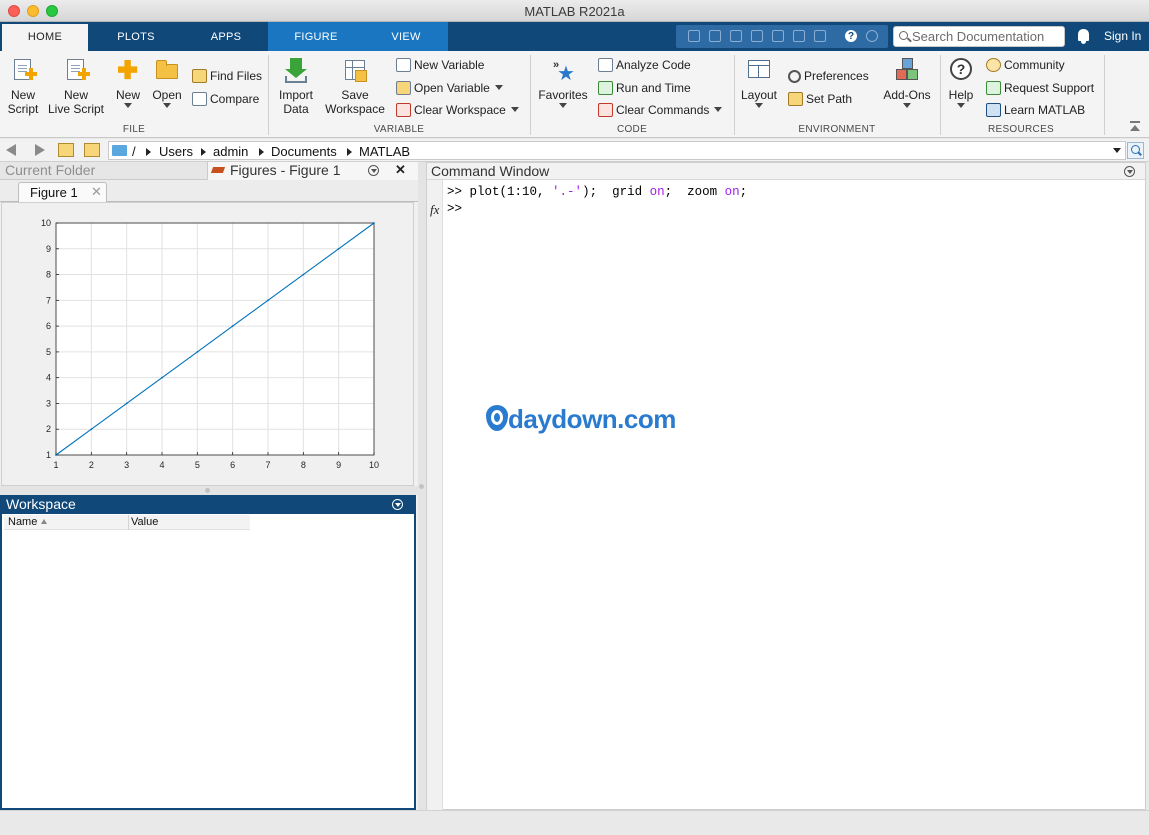 The height and width of the screenshot is (835, 1149). I want to click on x-tick-label: 2, so click(91, 465).